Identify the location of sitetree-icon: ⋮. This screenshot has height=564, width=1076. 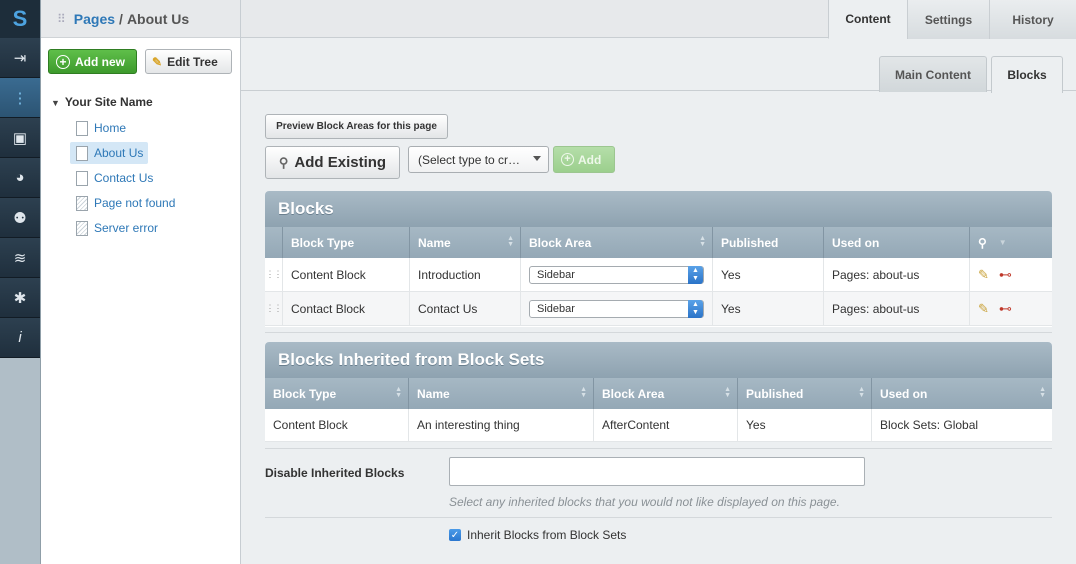
(20, 98).